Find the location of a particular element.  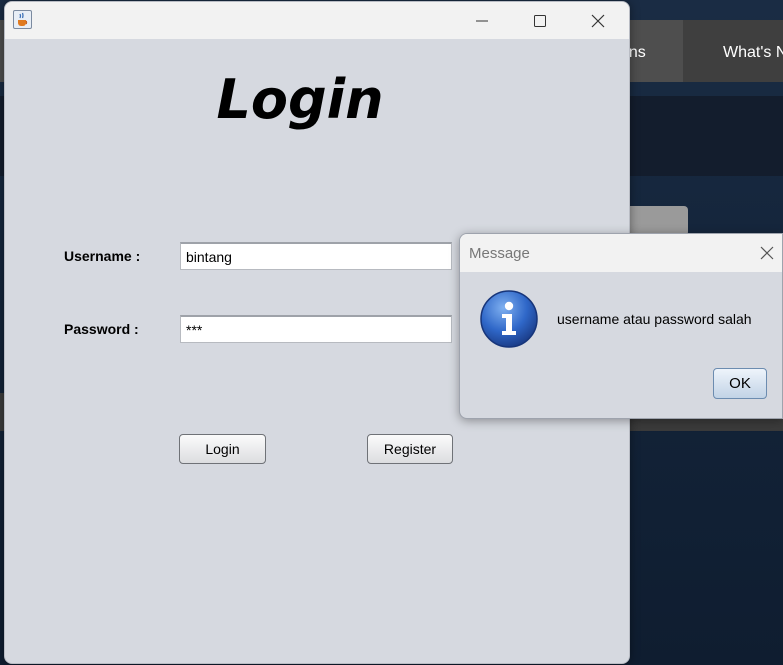

username-field: bintang is located at coordinates (316, 256).